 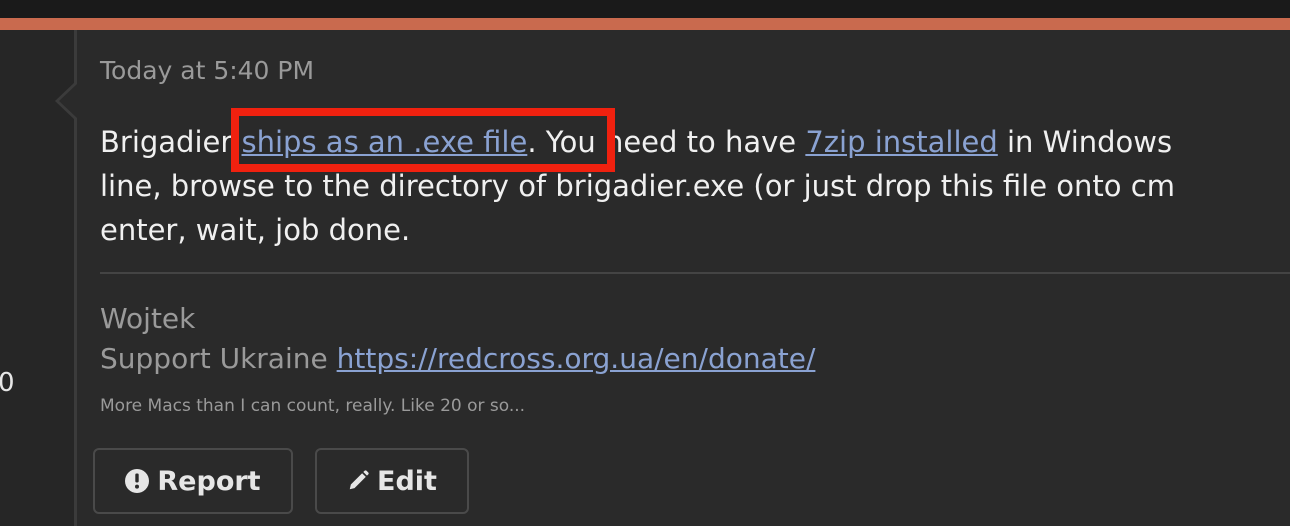 What do you see at coordinates (68, 101) in the screenshot?
I see `message-pointer-inner` at bounding box center [68, 101].